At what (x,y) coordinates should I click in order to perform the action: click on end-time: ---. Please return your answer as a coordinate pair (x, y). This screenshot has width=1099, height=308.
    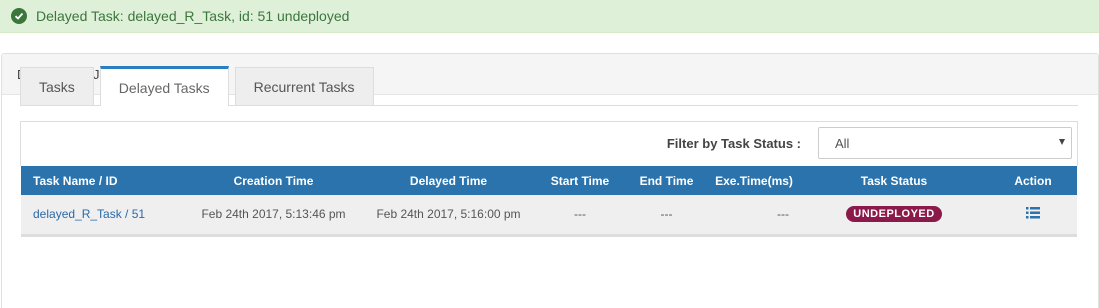
    Looking at the image, I should click on (666, 214).